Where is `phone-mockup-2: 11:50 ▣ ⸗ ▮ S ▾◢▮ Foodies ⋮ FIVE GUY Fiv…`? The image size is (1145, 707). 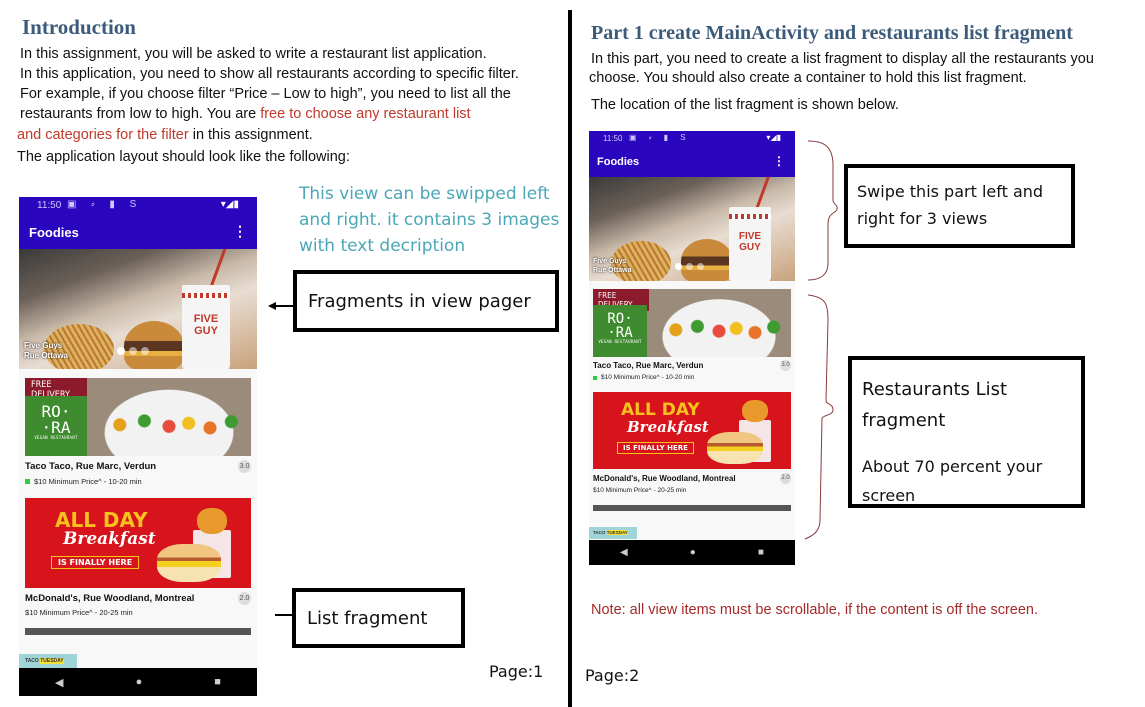 phone-mockup-2: 11:50 ▣ ⸗ ▮ S ▾◢▮ Foodies ⋮ FIVE GUY Fiv… is located at coordinates (692, 348).